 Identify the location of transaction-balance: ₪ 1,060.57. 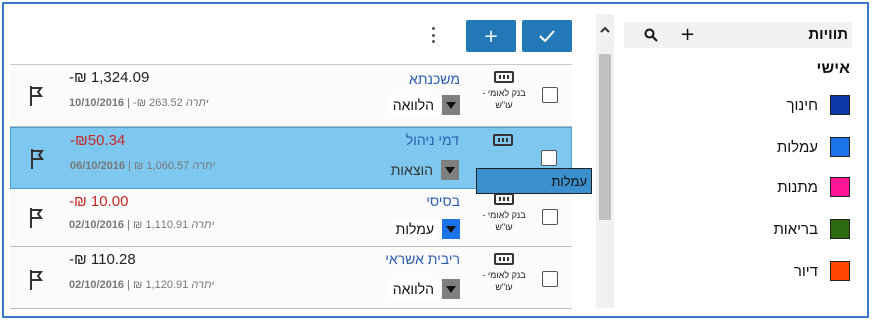
(162, 166).